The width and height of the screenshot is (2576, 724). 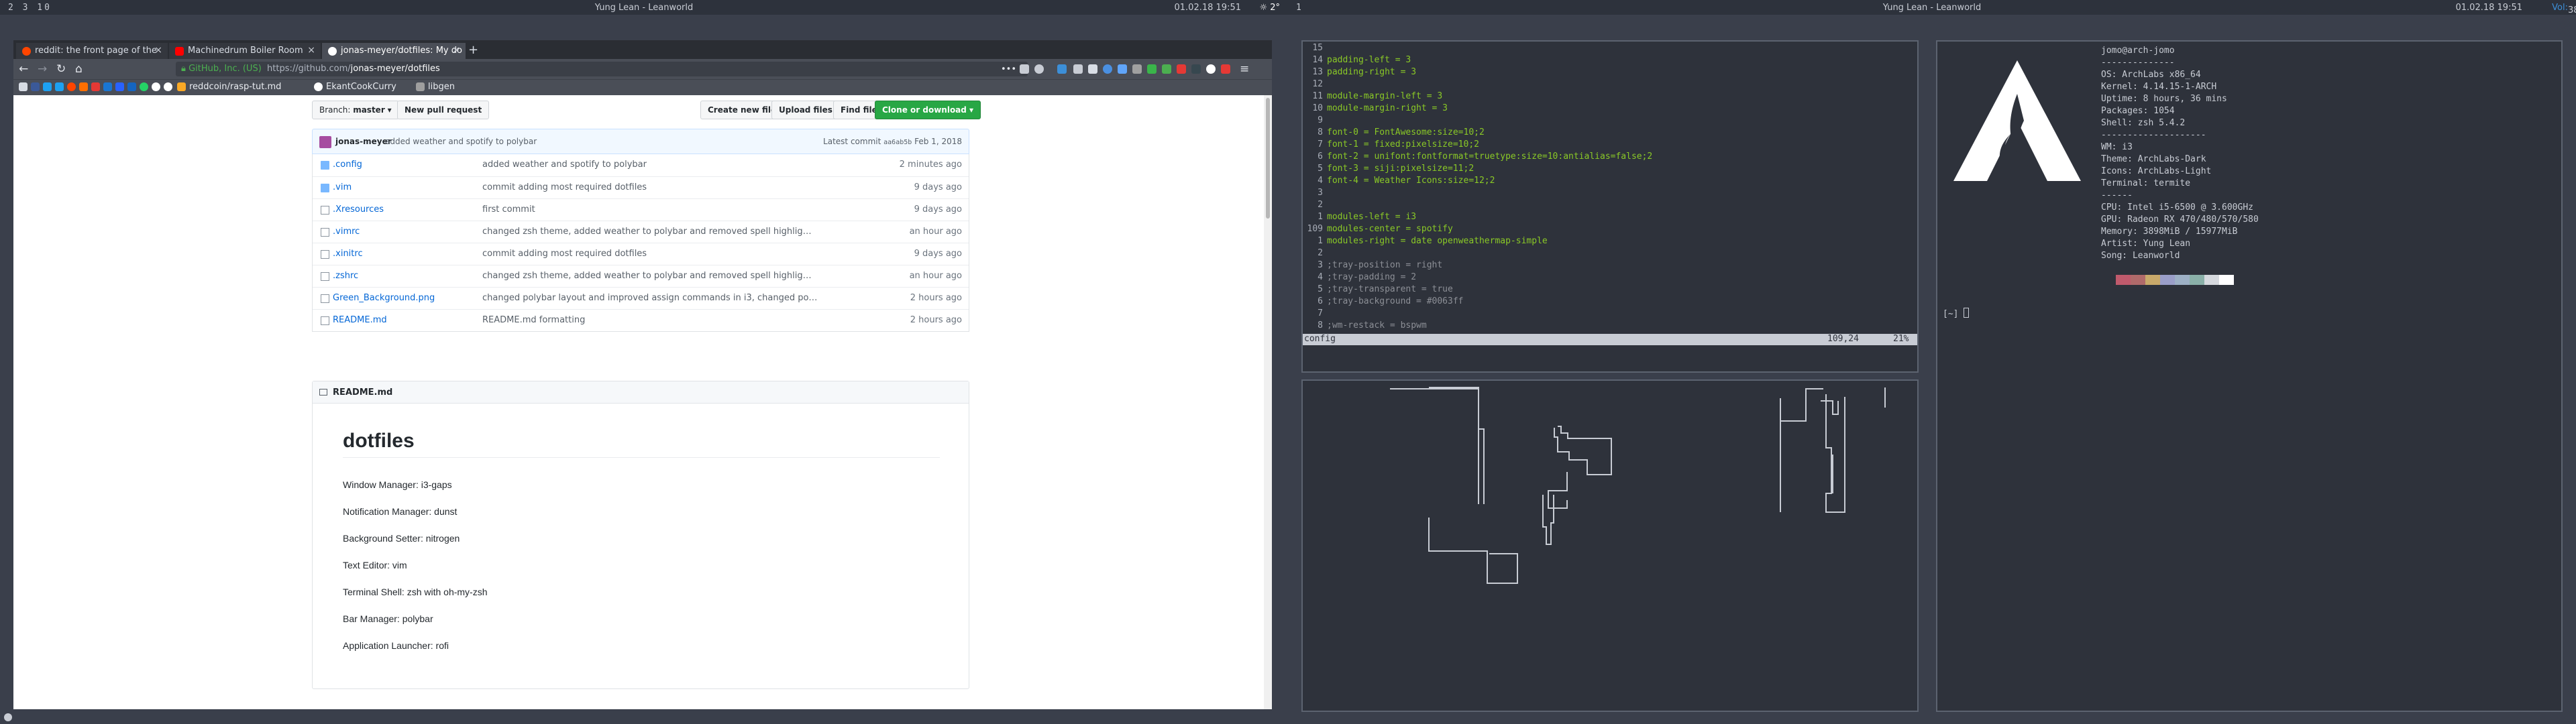 I want to click on file-name: .config, so click(x=347, y=165).